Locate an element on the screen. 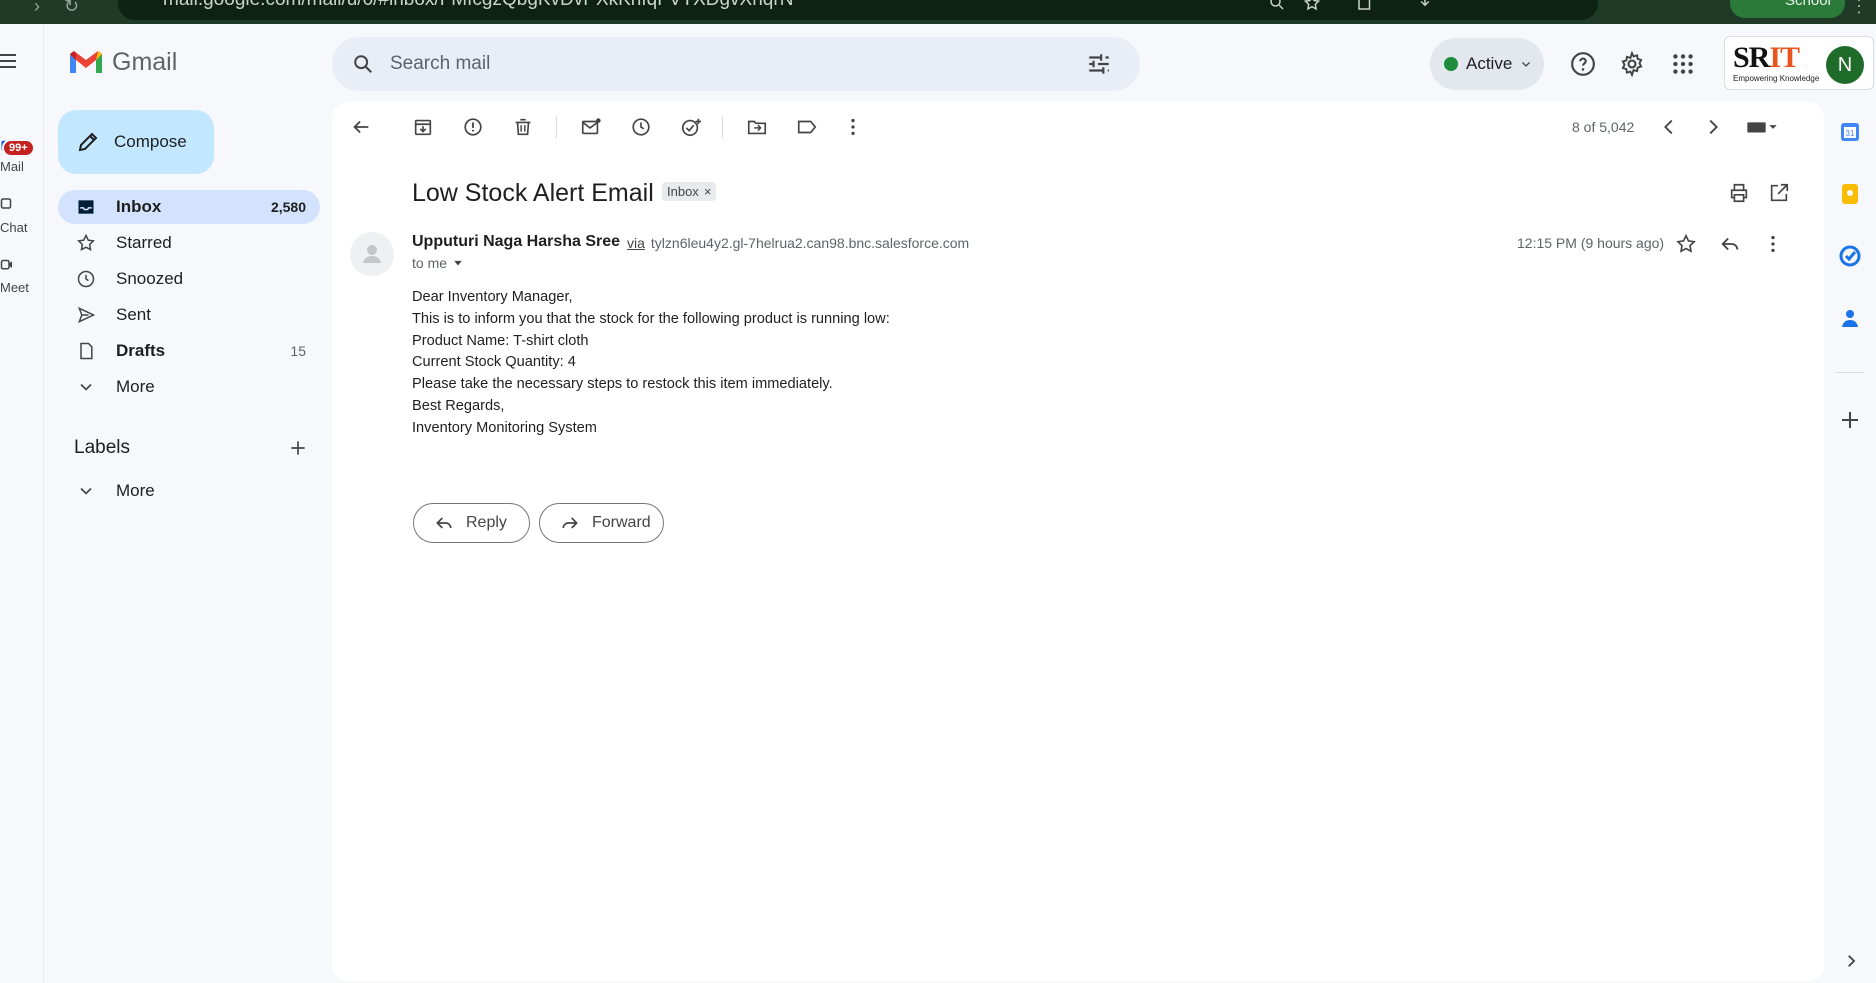  status-label: Active is located at coordinates (1489, 63).